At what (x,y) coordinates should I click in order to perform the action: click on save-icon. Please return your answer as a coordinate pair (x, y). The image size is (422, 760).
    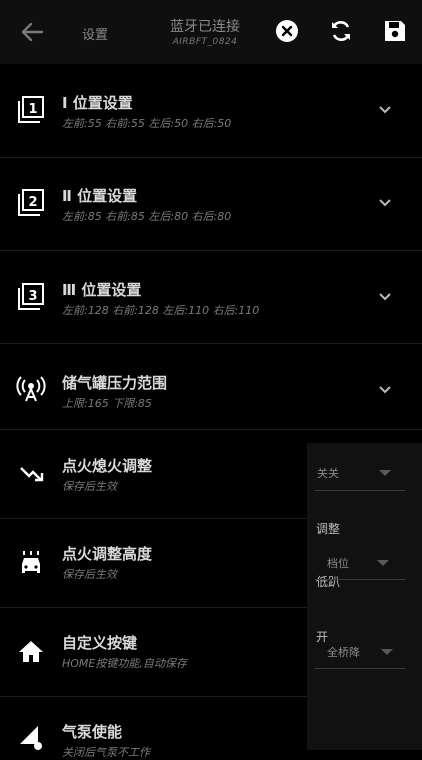
    Looking at the image, I should click on (395, 31).